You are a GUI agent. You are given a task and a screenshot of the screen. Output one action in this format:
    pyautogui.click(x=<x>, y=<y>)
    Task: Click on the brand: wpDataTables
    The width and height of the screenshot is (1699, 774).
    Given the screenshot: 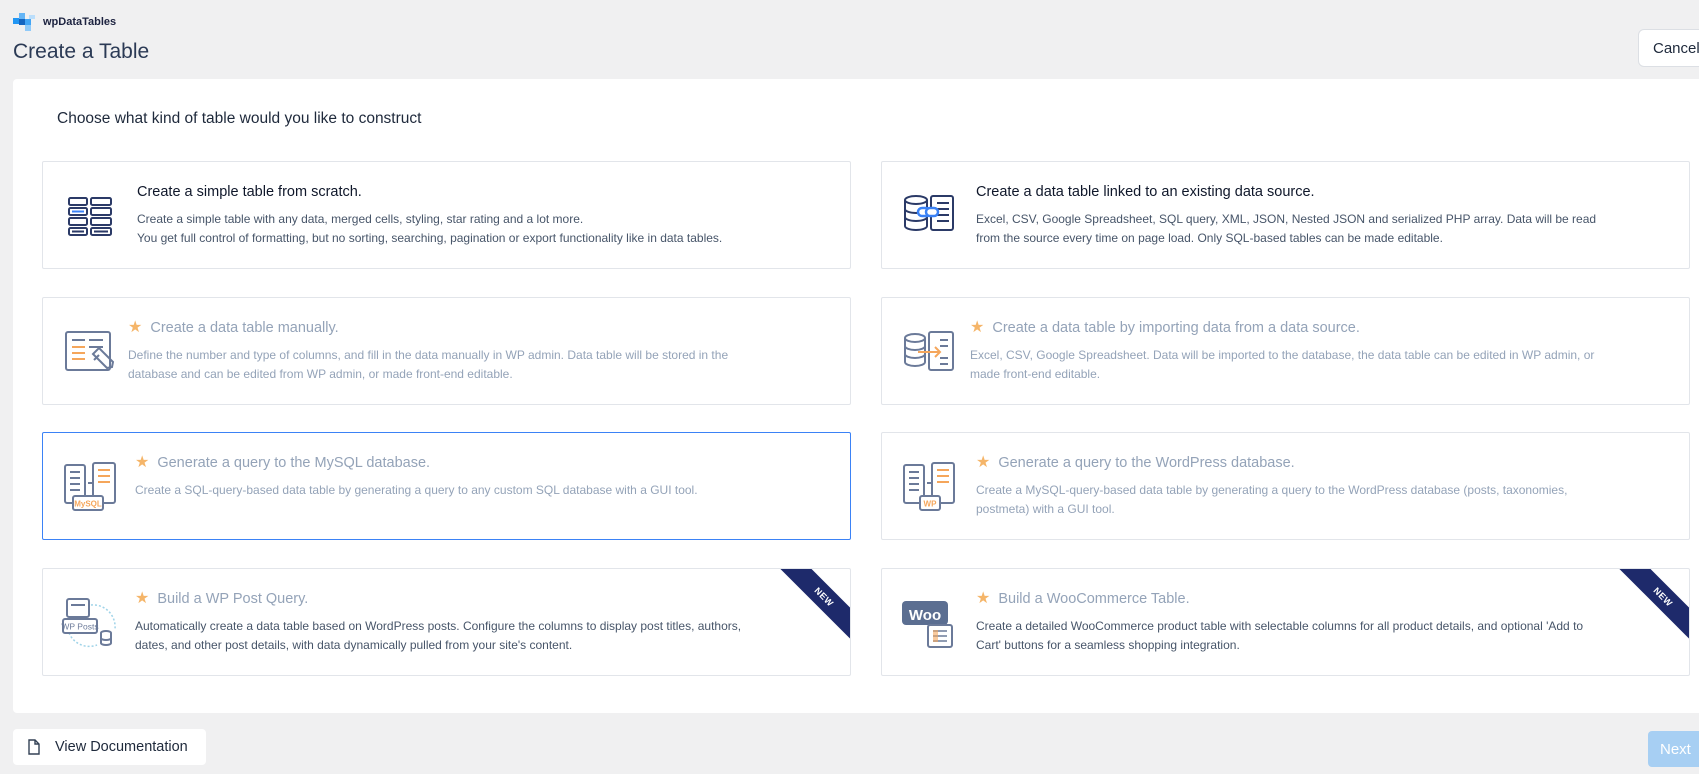 What is the action you would take?
    pyautogui.click(x=64, y=22)
    